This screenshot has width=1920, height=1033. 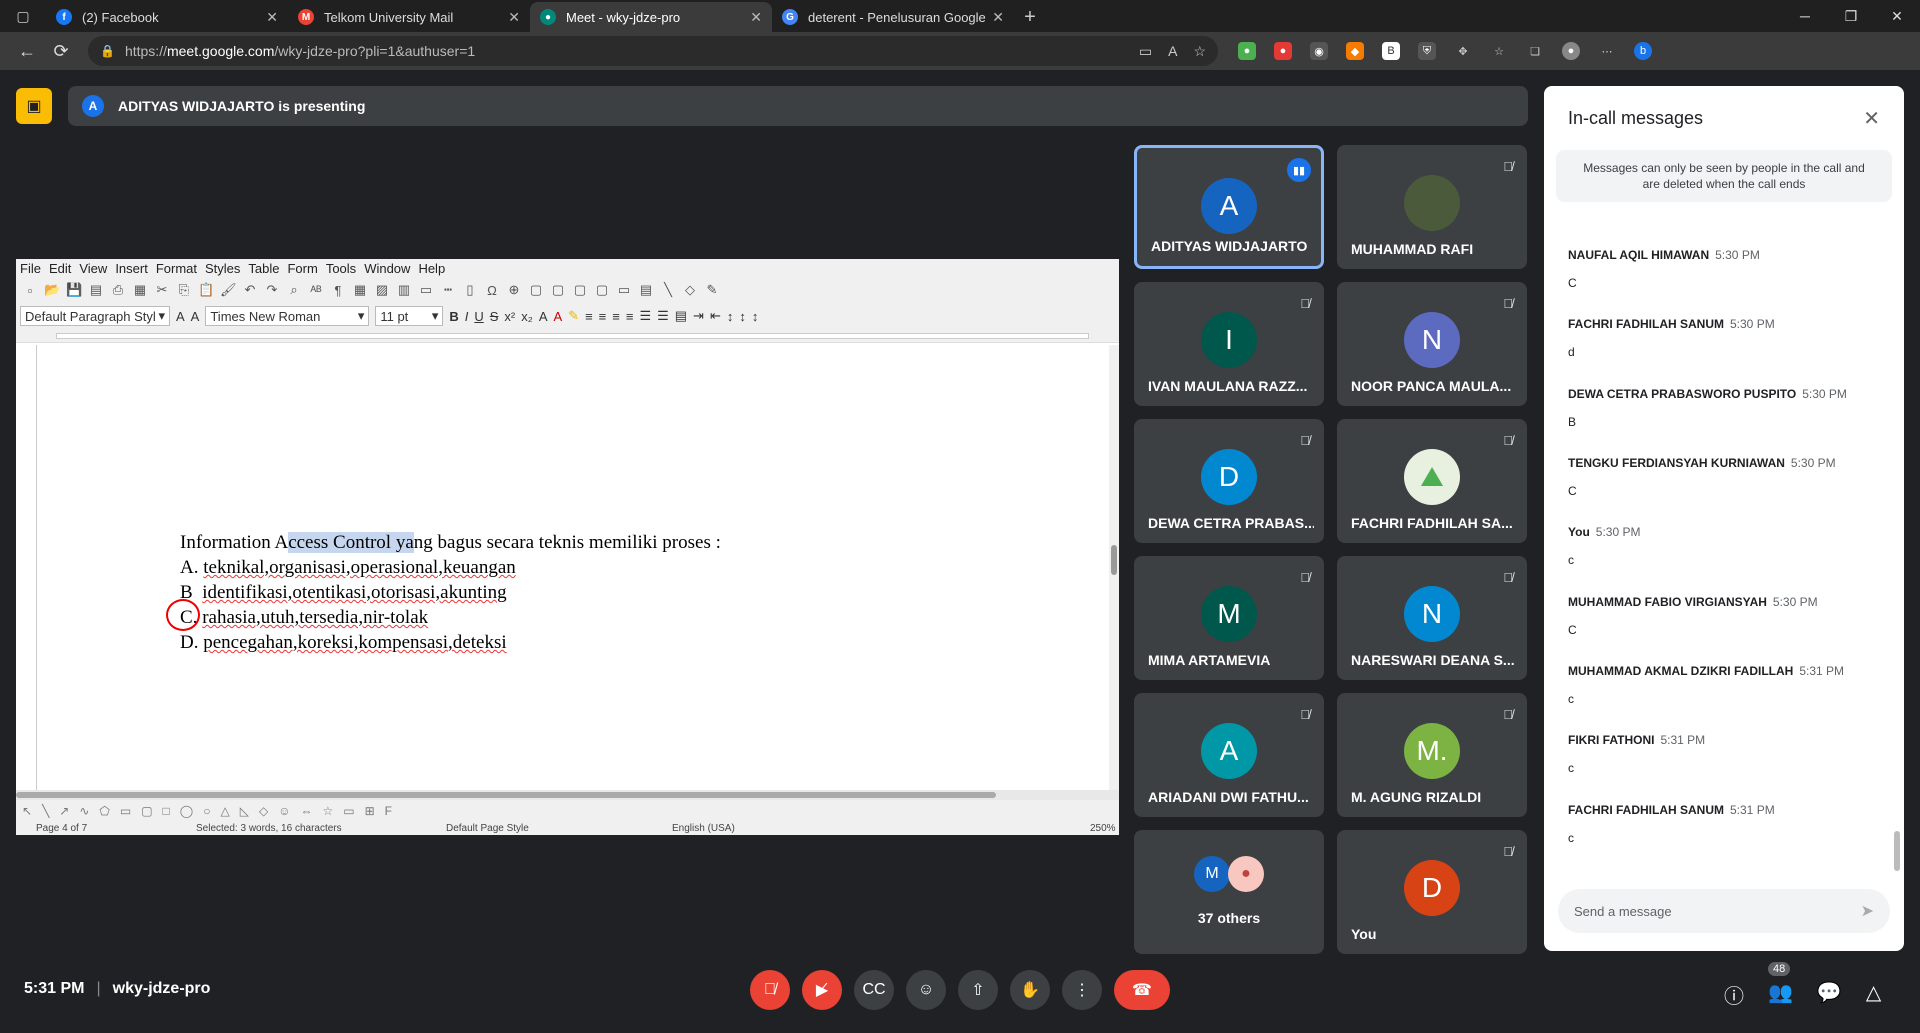 I want to click on double-arrow-icon: ⇔, so click(x=306, y=811).